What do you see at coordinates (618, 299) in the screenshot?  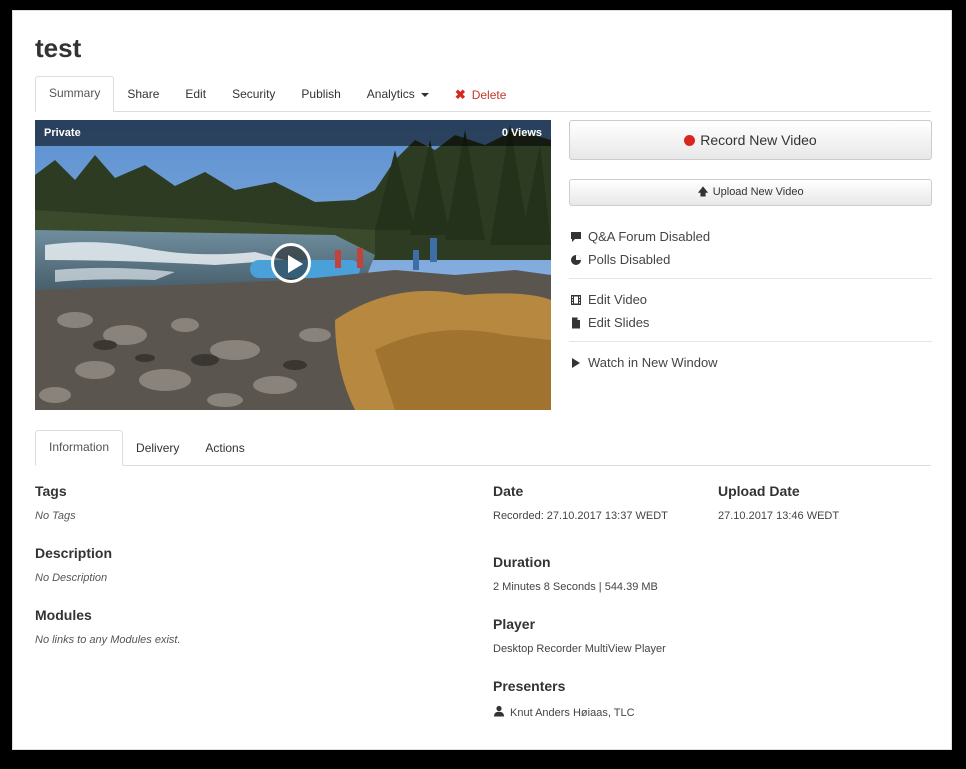 I see `edit-video-label: Edit Video` at bounding box center [618, 299].